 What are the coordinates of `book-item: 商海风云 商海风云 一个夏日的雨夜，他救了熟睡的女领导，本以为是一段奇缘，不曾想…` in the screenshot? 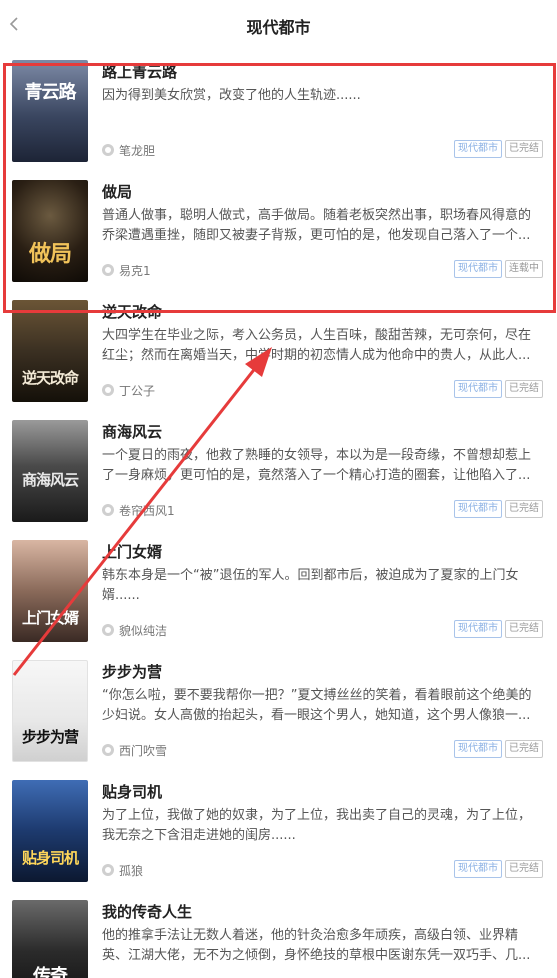 It's located at (278, 478).